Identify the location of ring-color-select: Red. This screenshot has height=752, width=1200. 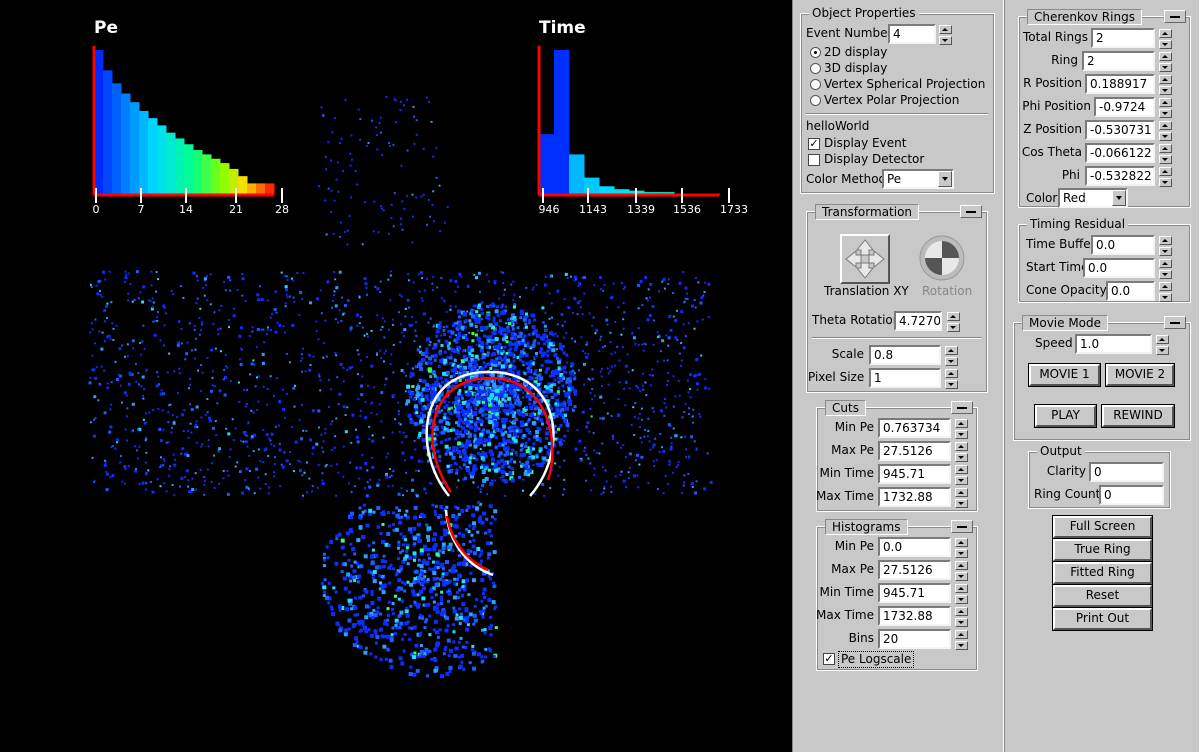
(1093, 198).